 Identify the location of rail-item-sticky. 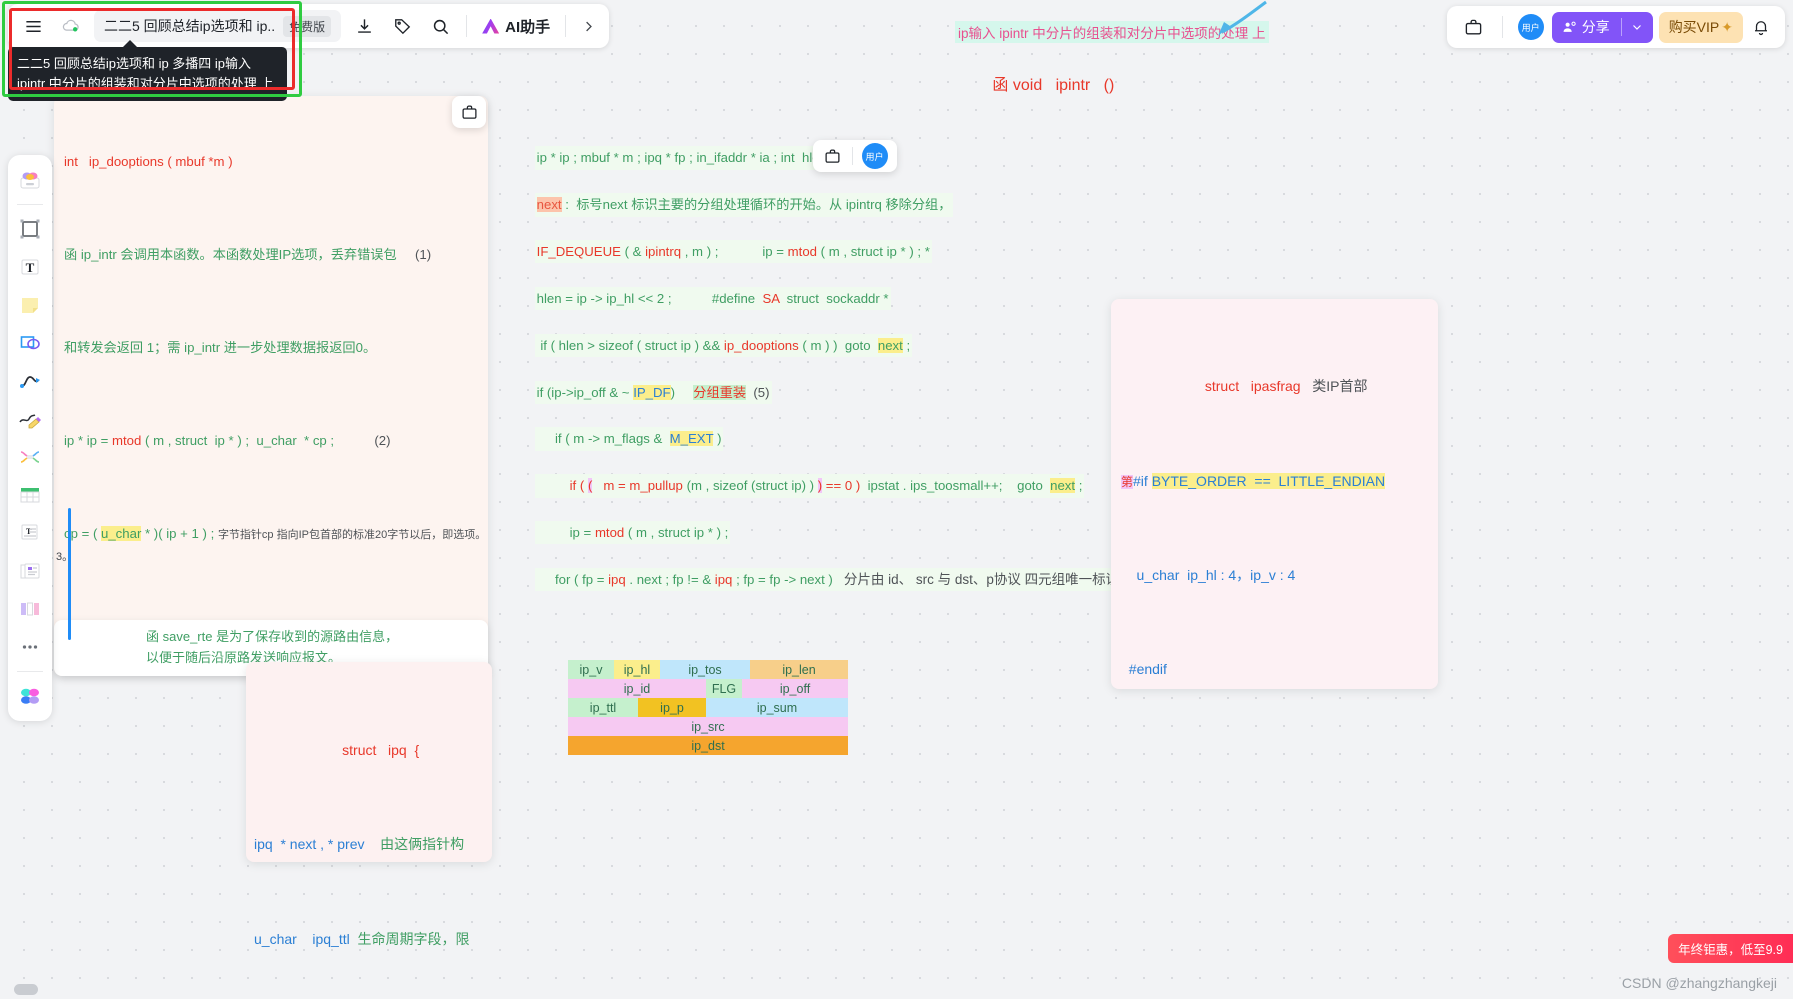
(30, 305).